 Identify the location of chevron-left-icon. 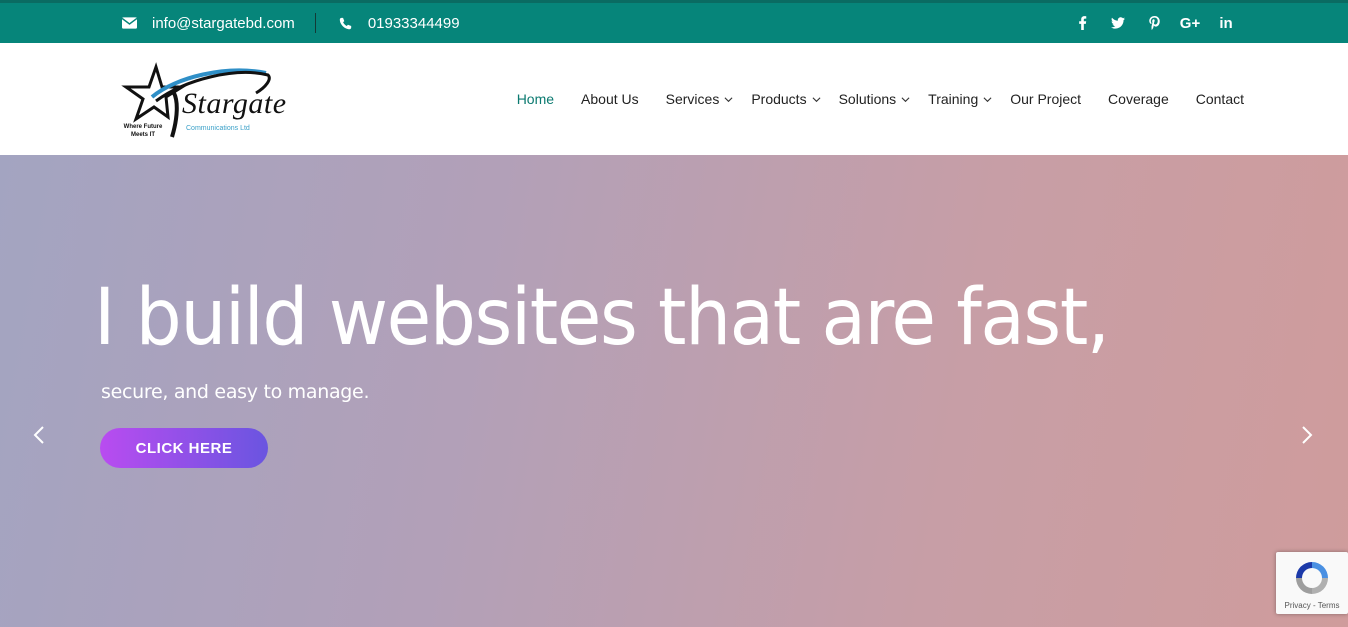
(39, 435).